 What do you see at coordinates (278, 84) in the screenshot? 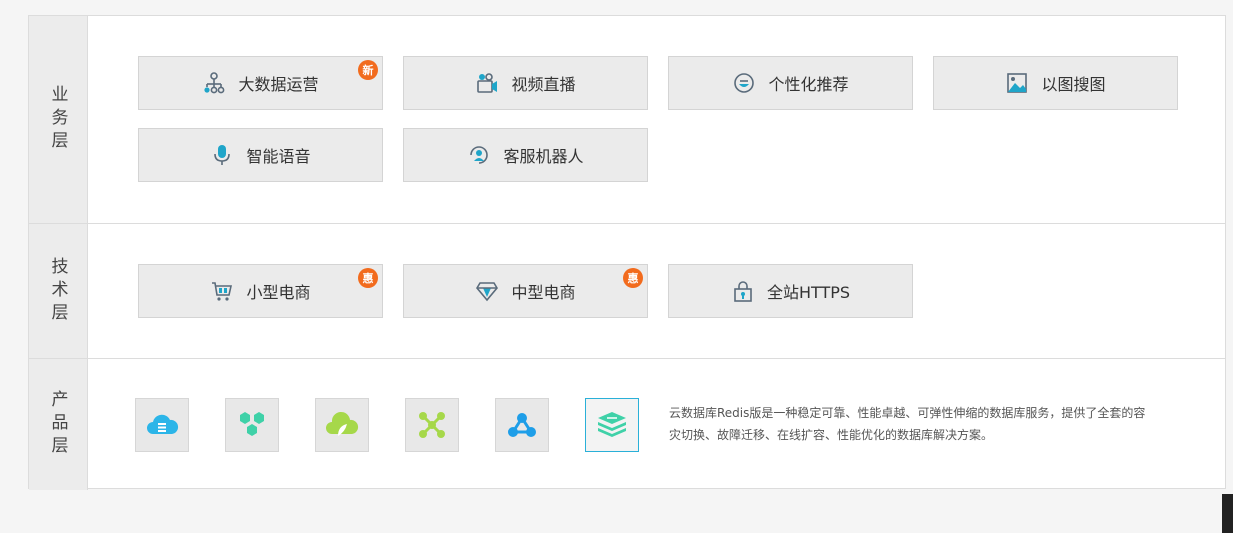
I see `big-data-ops-label: 大数据运营` at bounding box center [278, 84].